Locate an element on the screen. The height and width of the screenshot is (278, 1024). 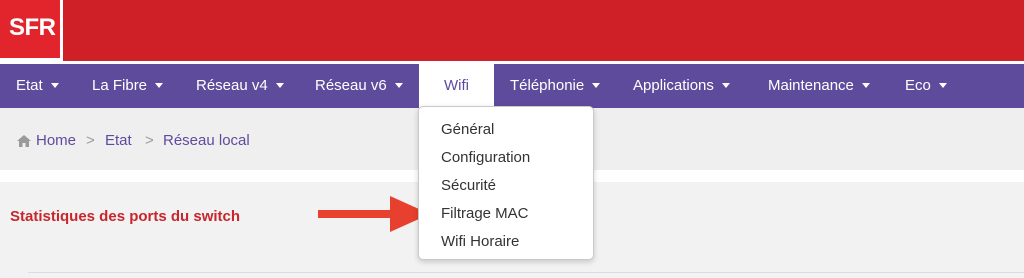
nav-item-label: Téléphonie is located at coordinates (547, 85).